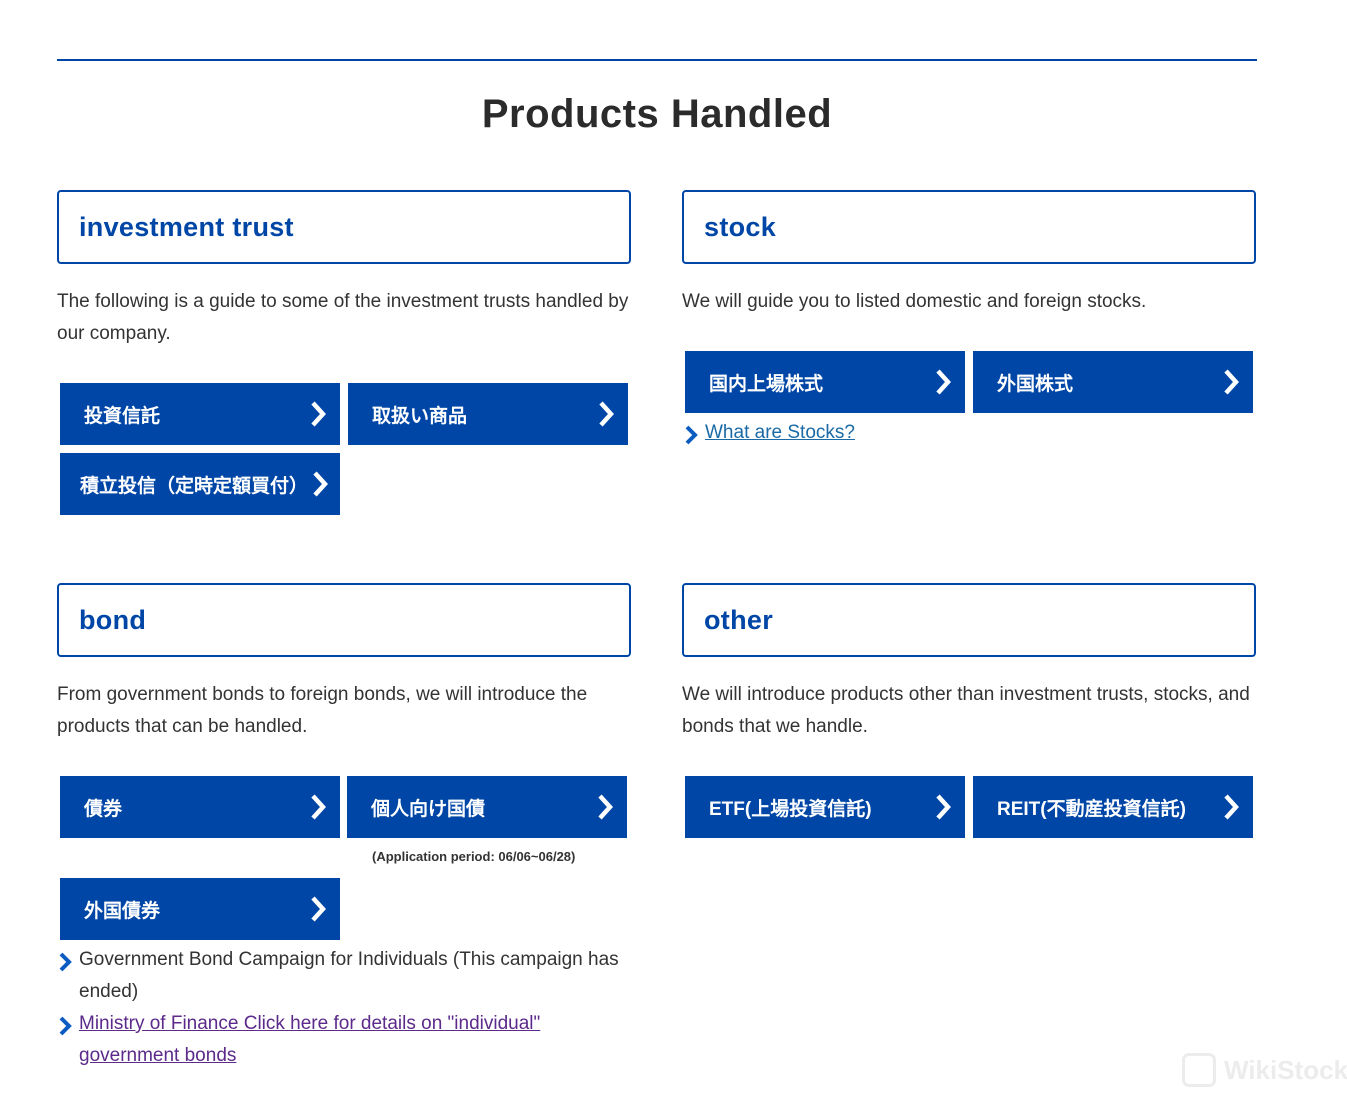 This screenshot has width=1347, height=1108. Describe the element at coordinates (200, 414) in the screenshot. I see `investment-trust-button: 投資信託` at that location.